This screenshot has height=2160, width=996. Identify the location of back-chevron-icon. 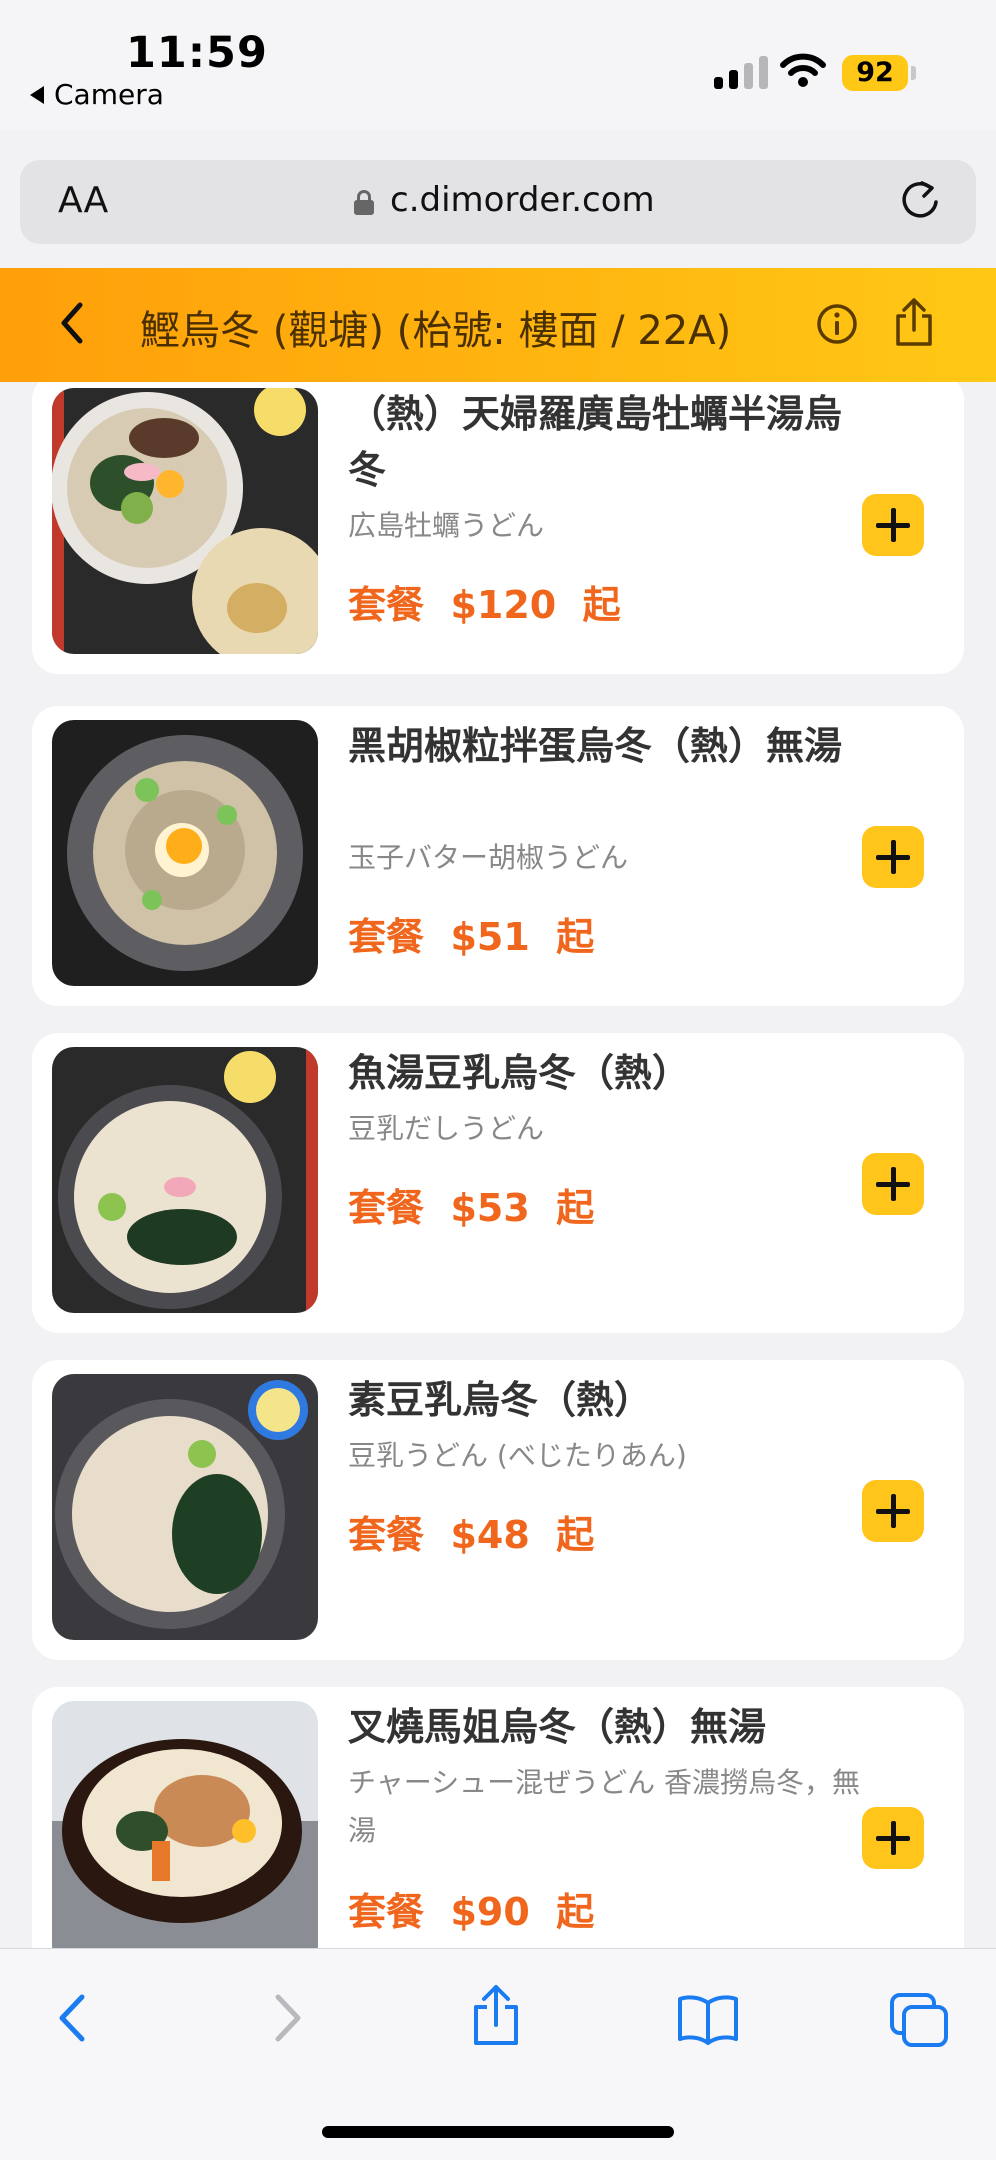
(72, 323).